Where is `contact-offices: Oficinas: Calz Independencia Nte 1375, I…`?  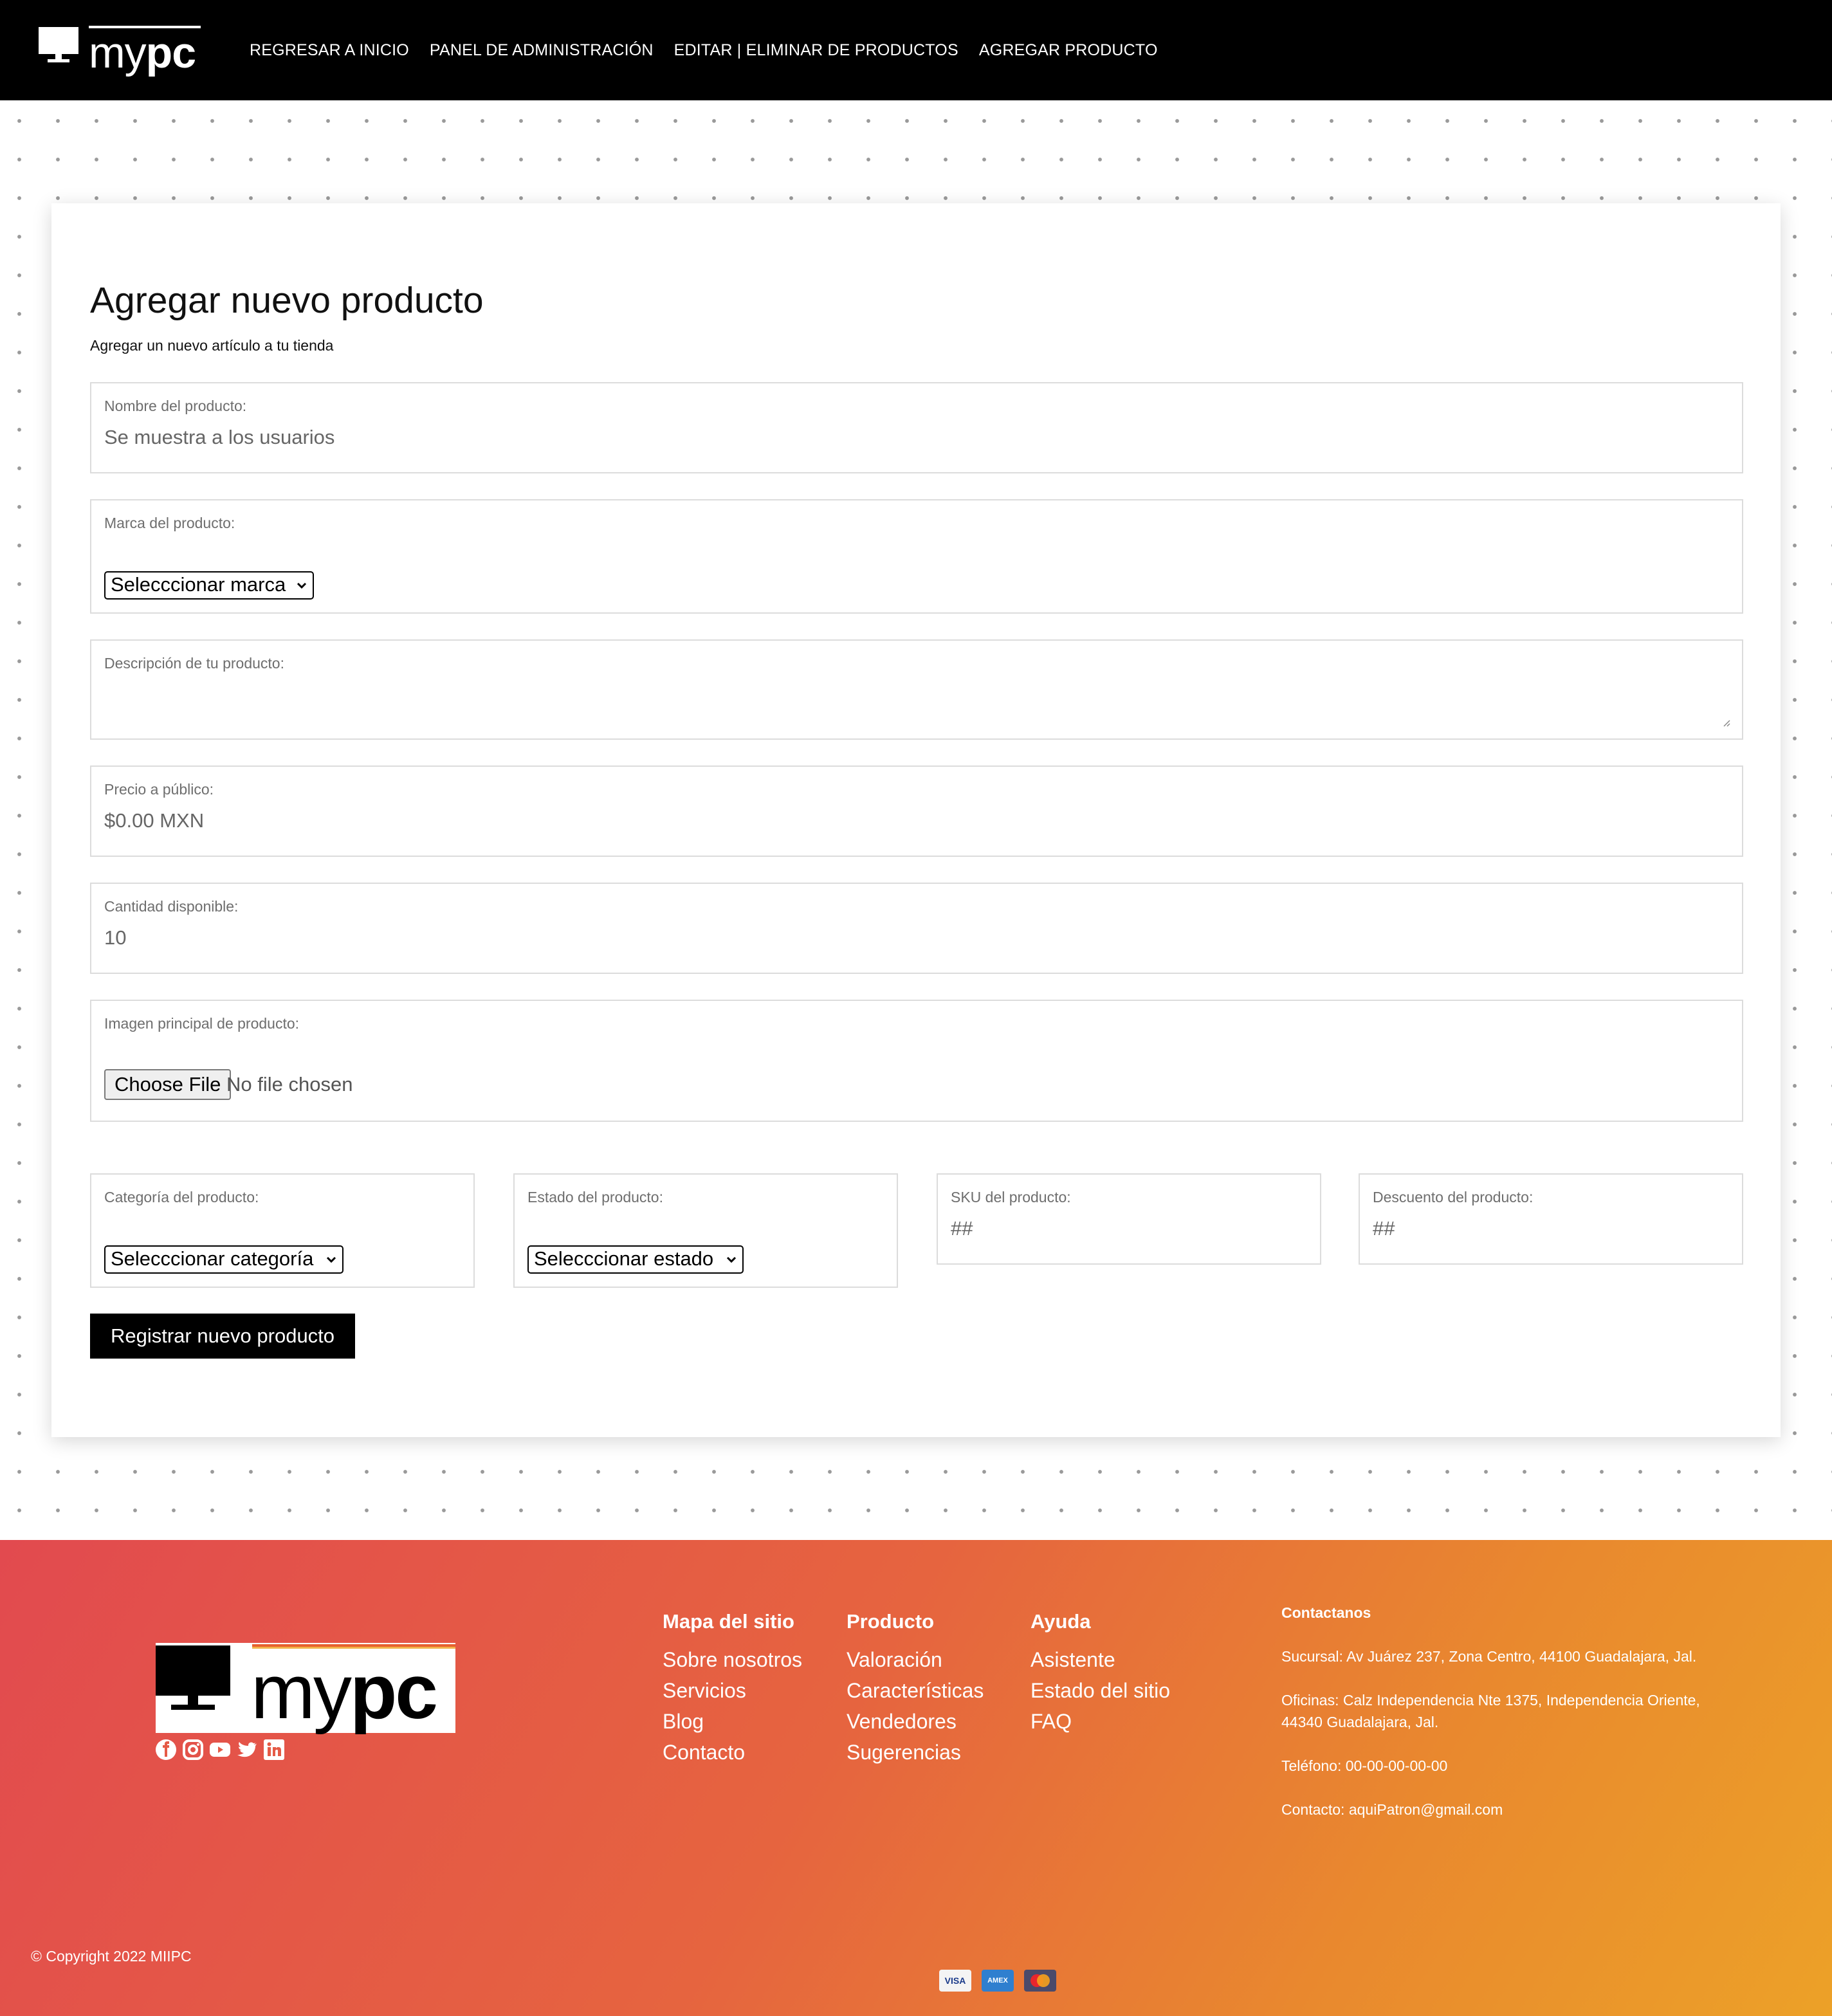
contact-offices: Oficinas: Calz Independencia Nte 1375, I… is located at coordinates (1490, 1711).